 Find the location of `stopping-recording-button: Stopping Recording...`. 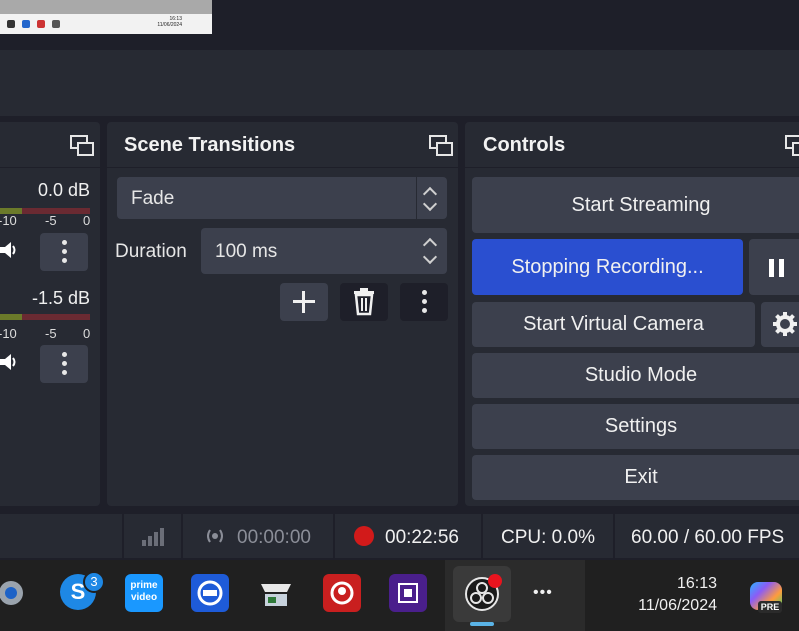

stopping-recording-button: Stopping Recording... is located at coordinates (607, 267).